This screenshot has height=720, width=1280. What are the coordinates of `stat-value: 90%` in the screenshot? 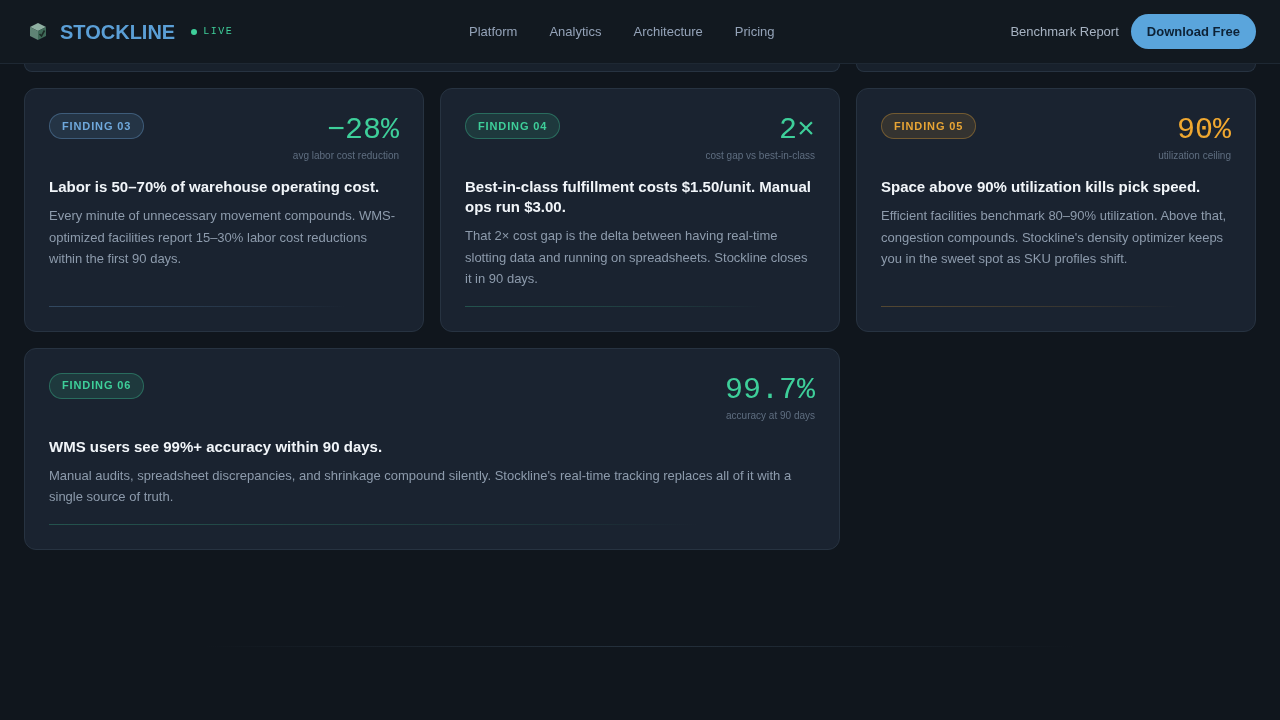 It's located at (1204, 130).